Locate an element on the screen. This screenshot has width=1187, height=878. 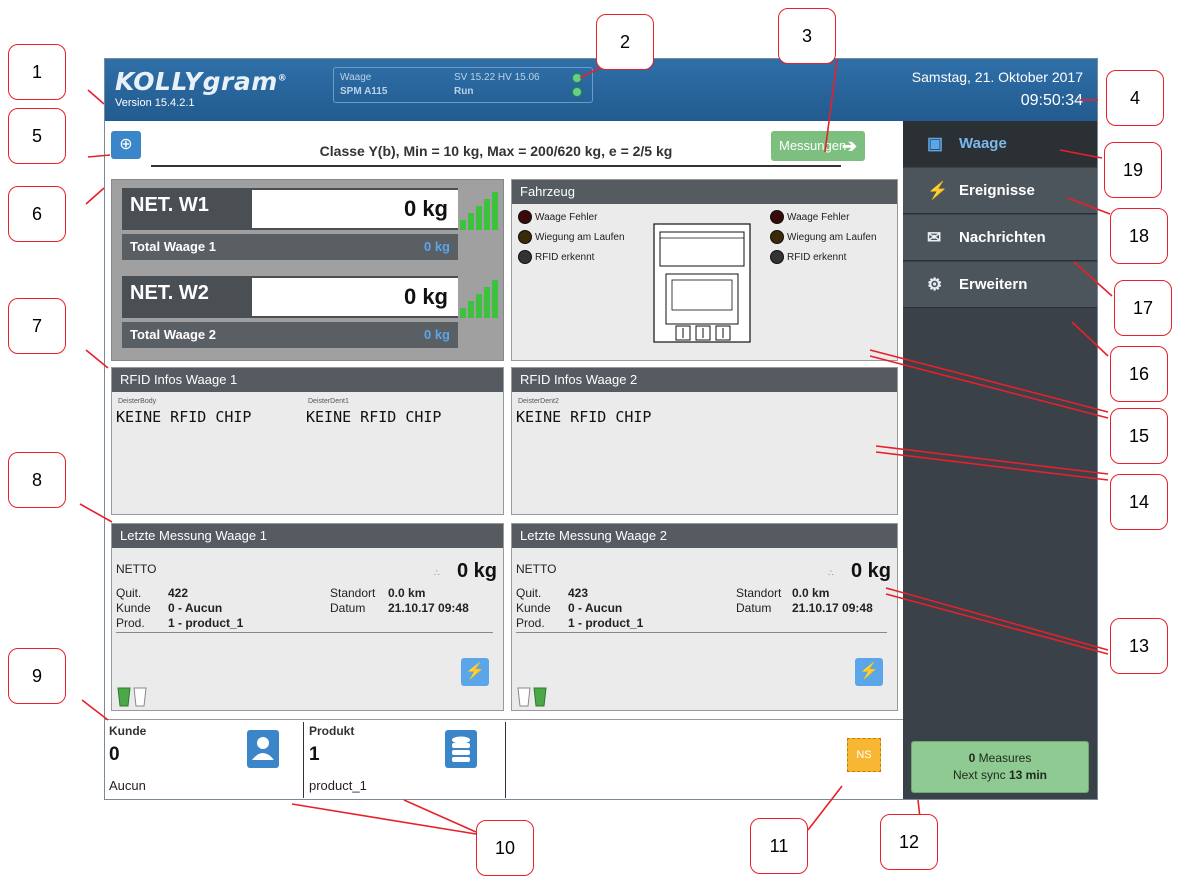
callout-label: 2 is located at coordinates (625, 42).